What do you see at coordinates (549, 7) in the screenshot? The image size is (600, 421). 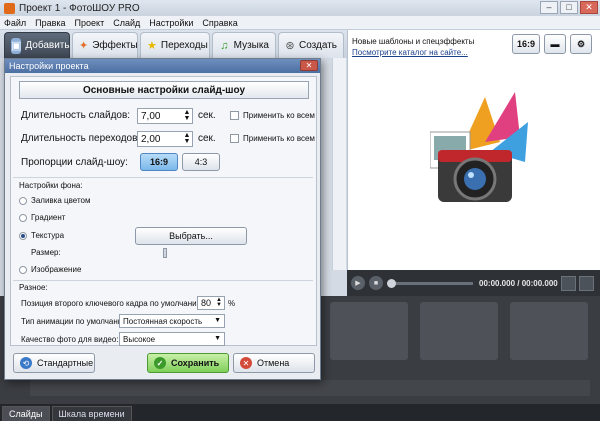 I see `minimize-button: –` at bounding box center [549, 7].